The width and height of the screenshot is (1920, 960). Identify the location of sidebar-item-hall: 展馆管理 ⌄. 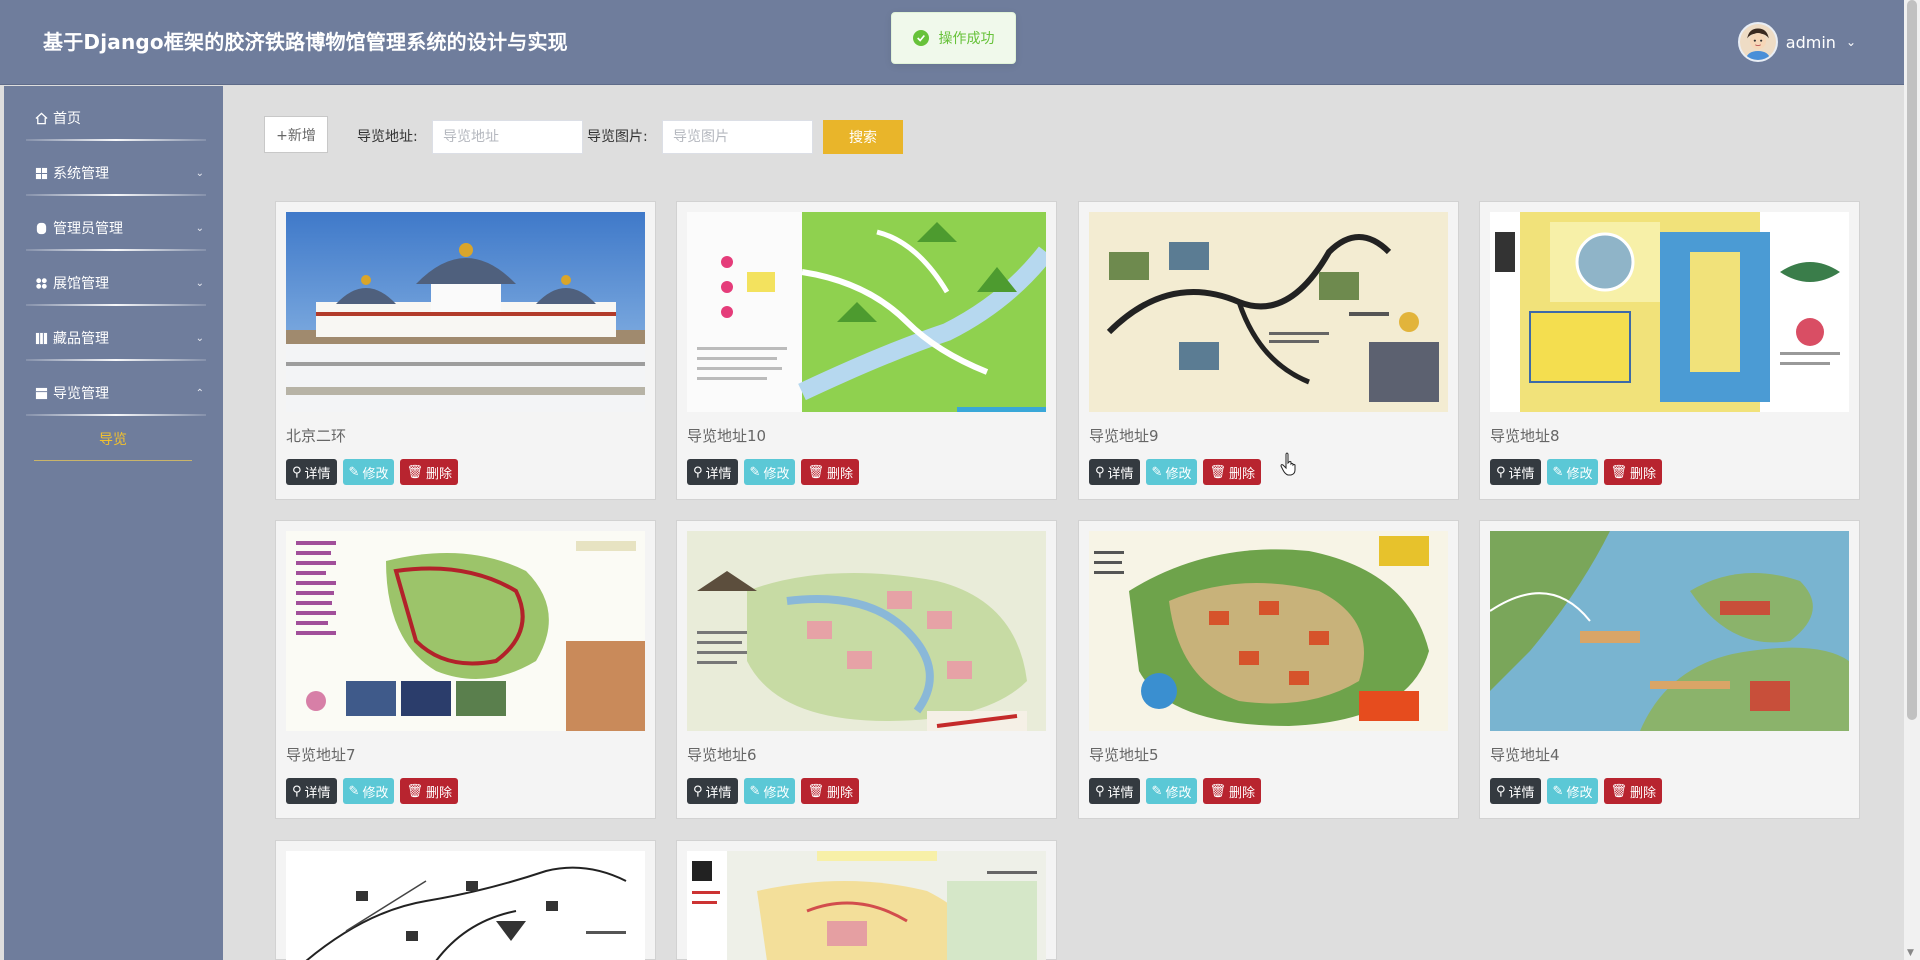
(120, 283).